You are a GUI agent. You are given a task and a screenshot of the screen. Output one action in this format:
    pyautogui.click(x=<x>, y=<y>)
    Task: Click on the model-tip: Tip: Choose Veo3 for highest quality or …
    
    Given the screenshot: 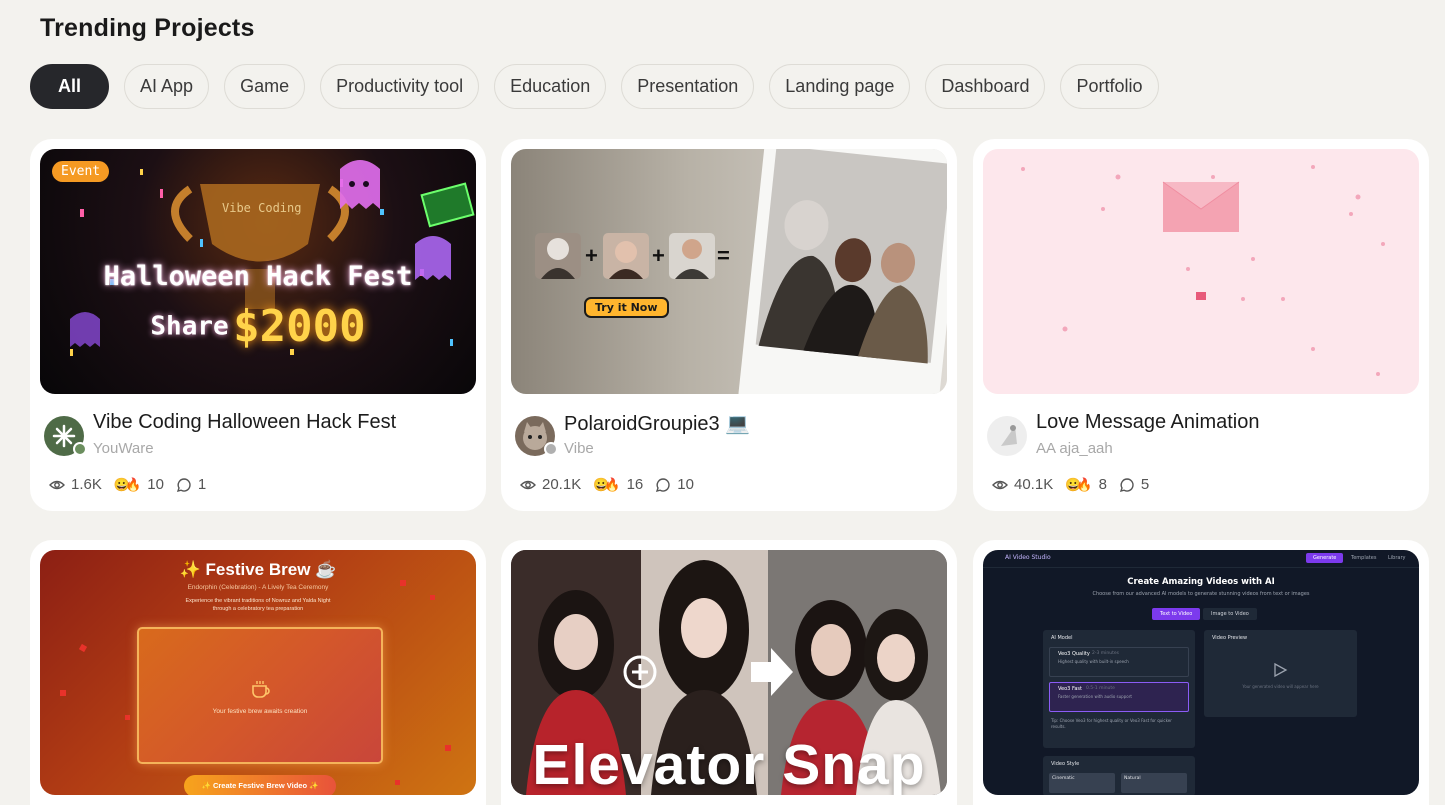 What is the action you would take?
    pyautogui.click(x=1111, y=723)
    